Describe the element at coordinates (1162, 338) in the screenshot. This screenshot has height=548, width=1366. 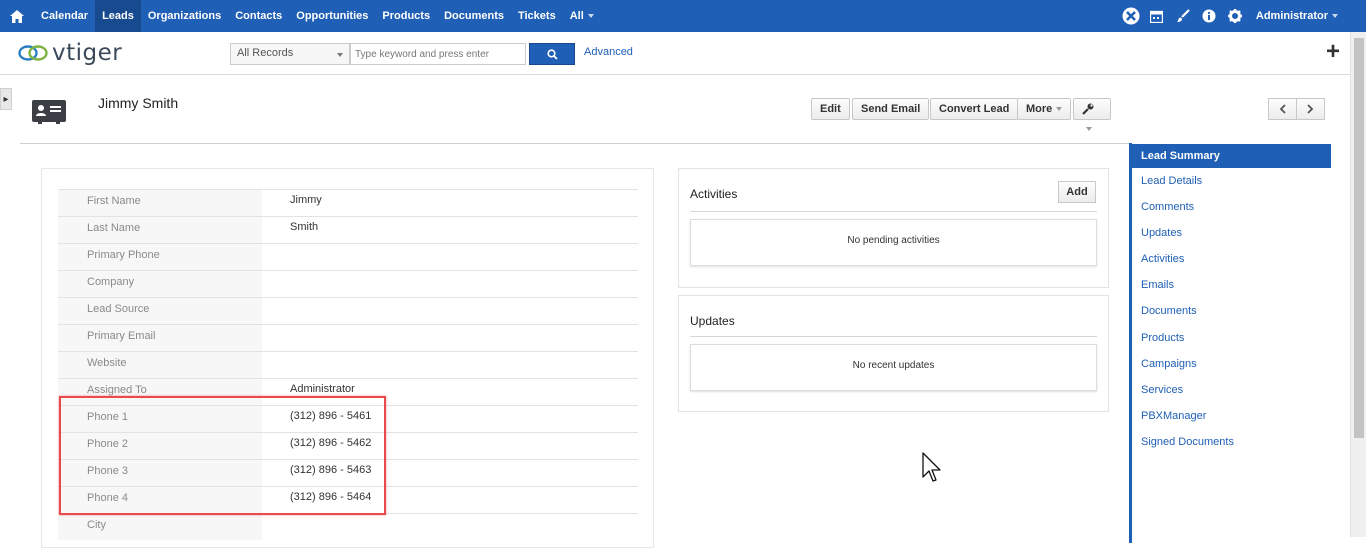
I see `sidebar-item-products: Products` at that location.